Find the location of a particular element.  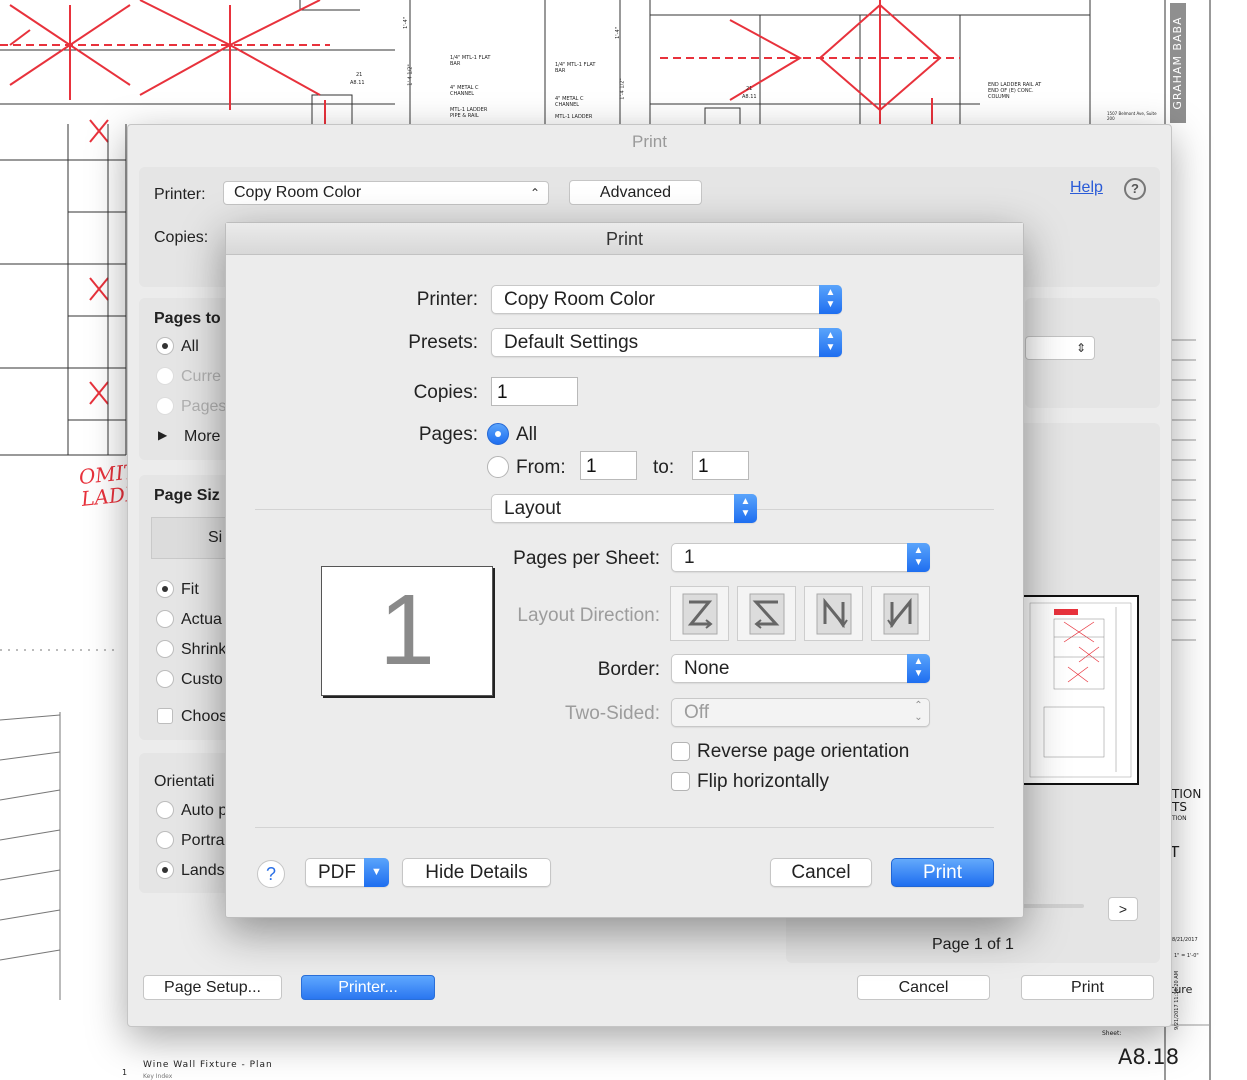

pages-to-input: 1 is located at coordinates (720, 465).